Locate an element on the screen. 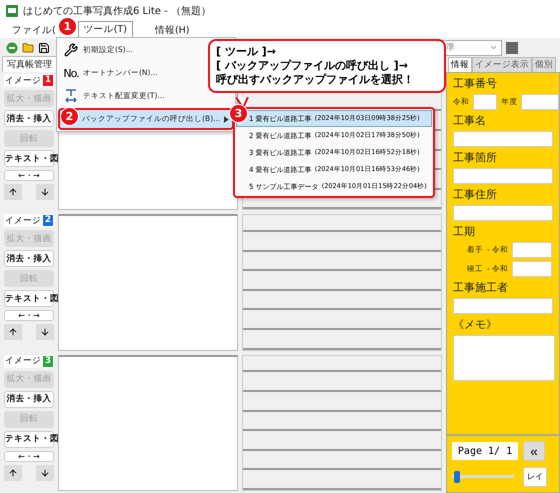 The image size is (560, 493). page-indicator: Page 1/ 1 is located at coordinates (485, 451).